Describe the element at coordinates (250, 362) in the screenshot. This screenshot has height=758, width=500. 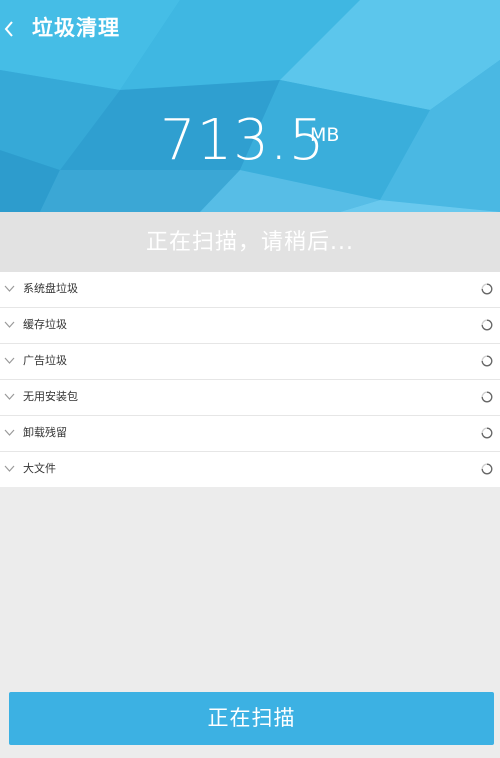
I see `category-item-ads: 广告垃圾` at that location.